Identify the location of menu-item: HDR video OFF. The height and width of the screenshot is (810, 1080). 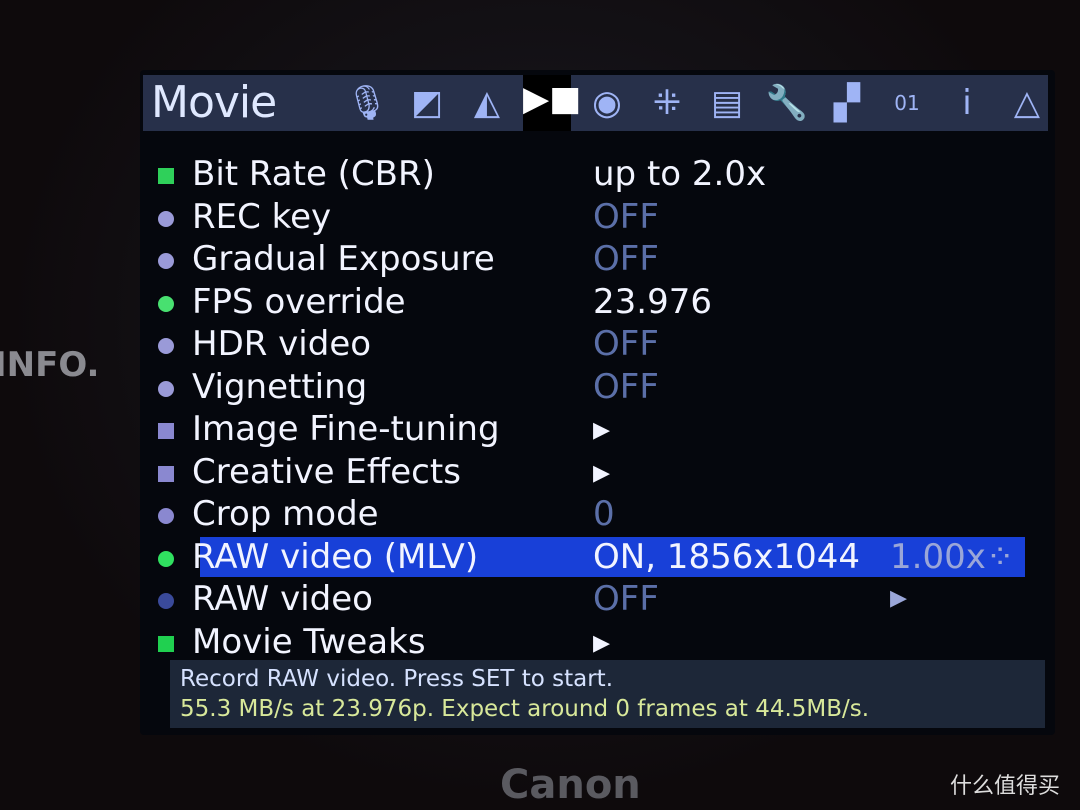
(590, 345).